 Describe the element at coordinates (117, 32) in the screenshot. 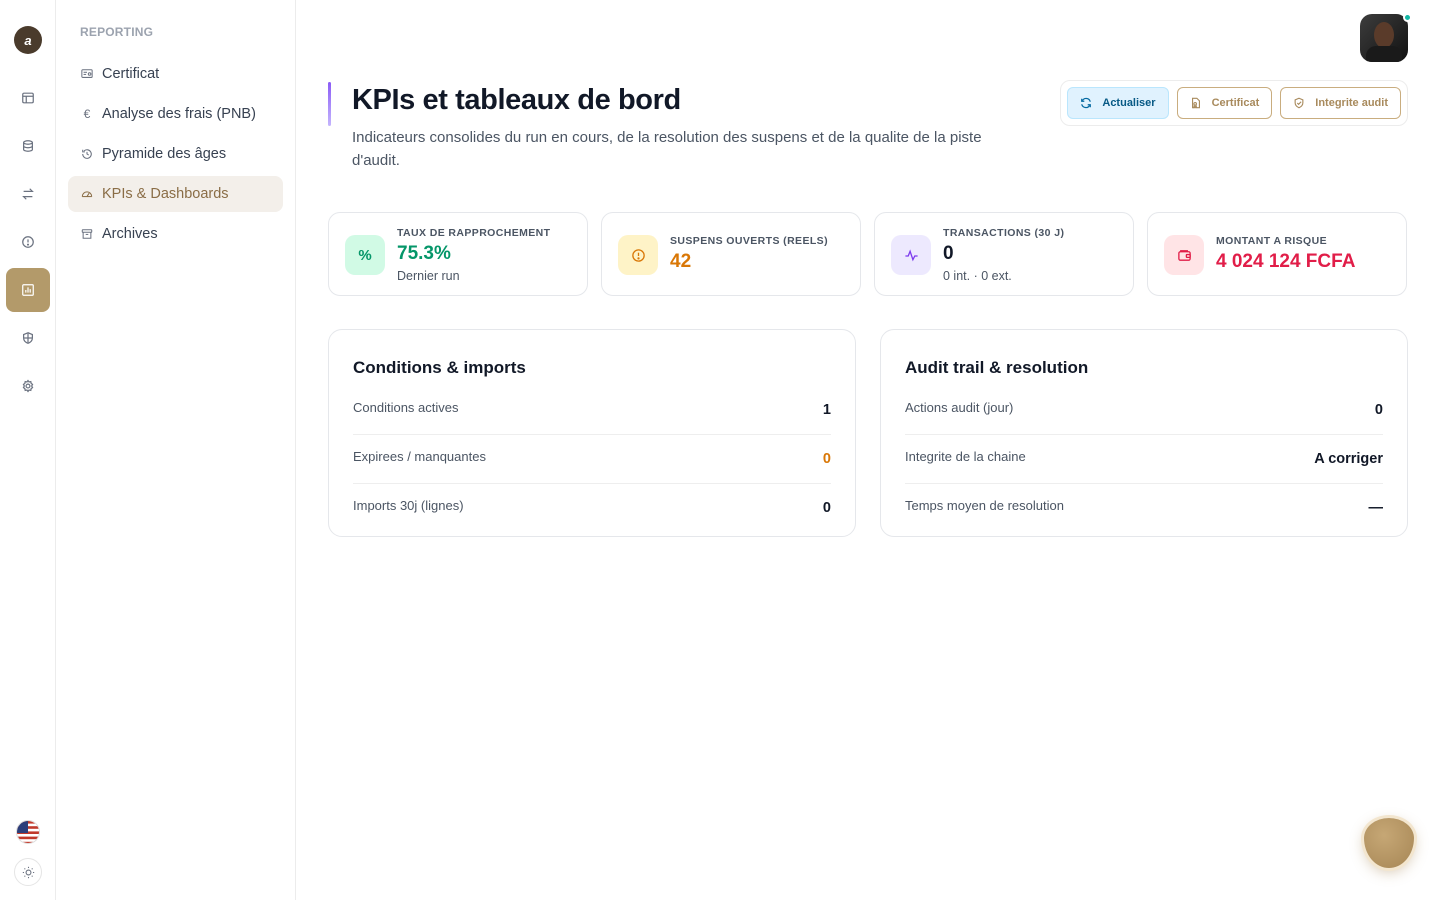

I see `section-label: REPORTING` at that location.